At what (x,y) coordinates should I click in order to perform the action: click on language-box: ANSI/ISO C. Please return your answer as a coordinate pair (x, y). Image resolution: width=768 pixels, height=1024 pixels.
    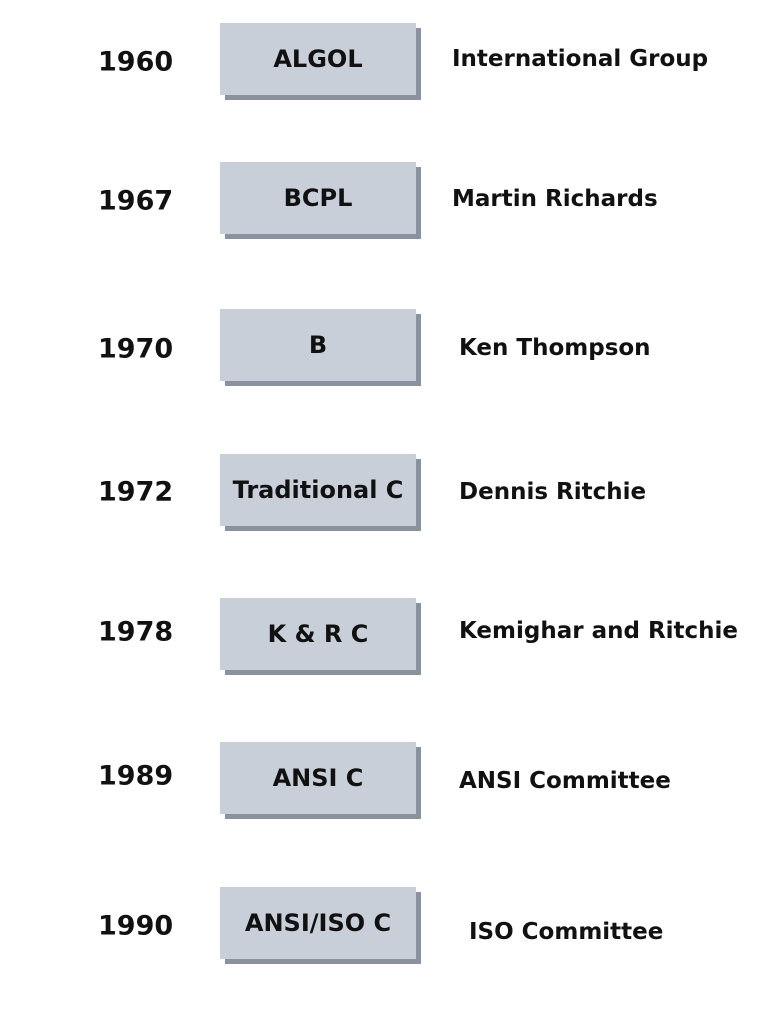
    Looking at the image, I should click on (318, 923).